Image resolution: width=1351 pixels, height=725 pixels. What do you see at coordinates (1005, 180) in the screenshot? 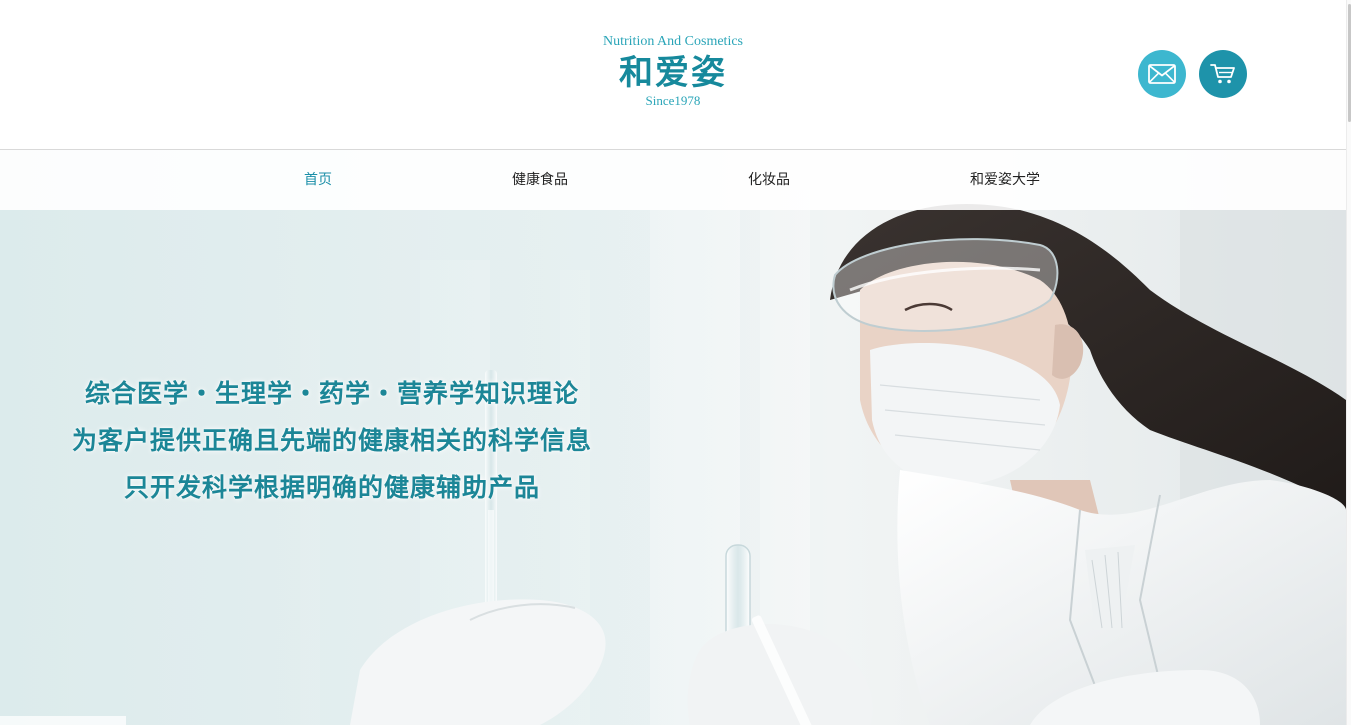
I see `nav-item-university: 和爱姿大学` at bounding box center [1005, 180].